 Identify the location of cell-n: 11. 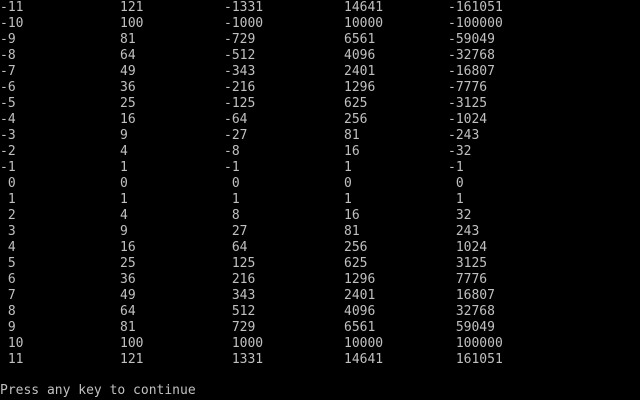
(12, 359).